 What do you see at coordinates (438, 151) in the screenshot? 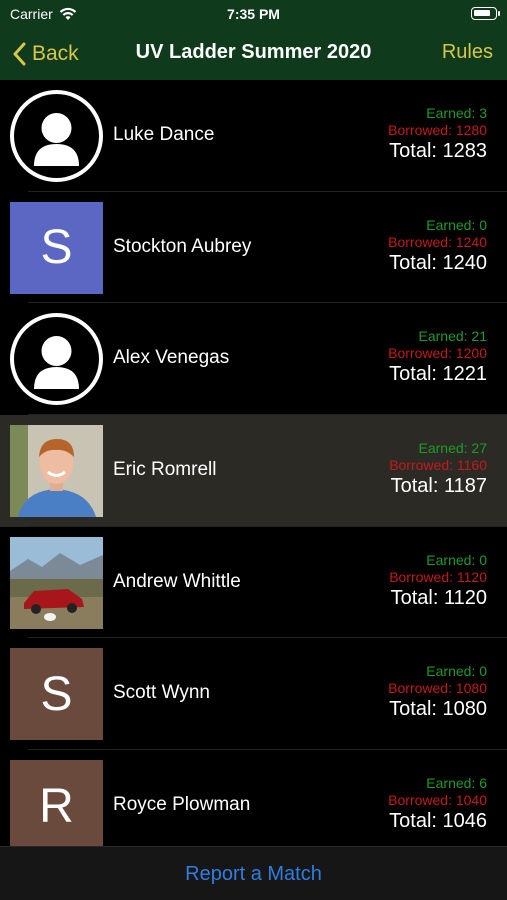
I see `total-points: Total: 1283` at bounding box center [438, 151].